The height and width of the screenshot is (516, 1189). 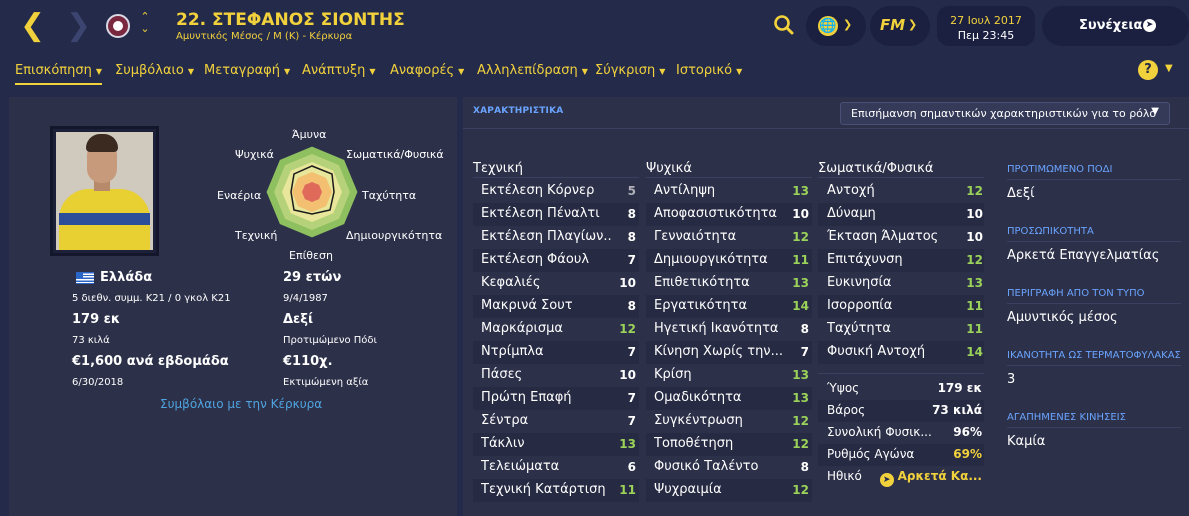 I want to click on attribute-name: Τεχνική Κατάρτιση, so click(x=547, y=489).